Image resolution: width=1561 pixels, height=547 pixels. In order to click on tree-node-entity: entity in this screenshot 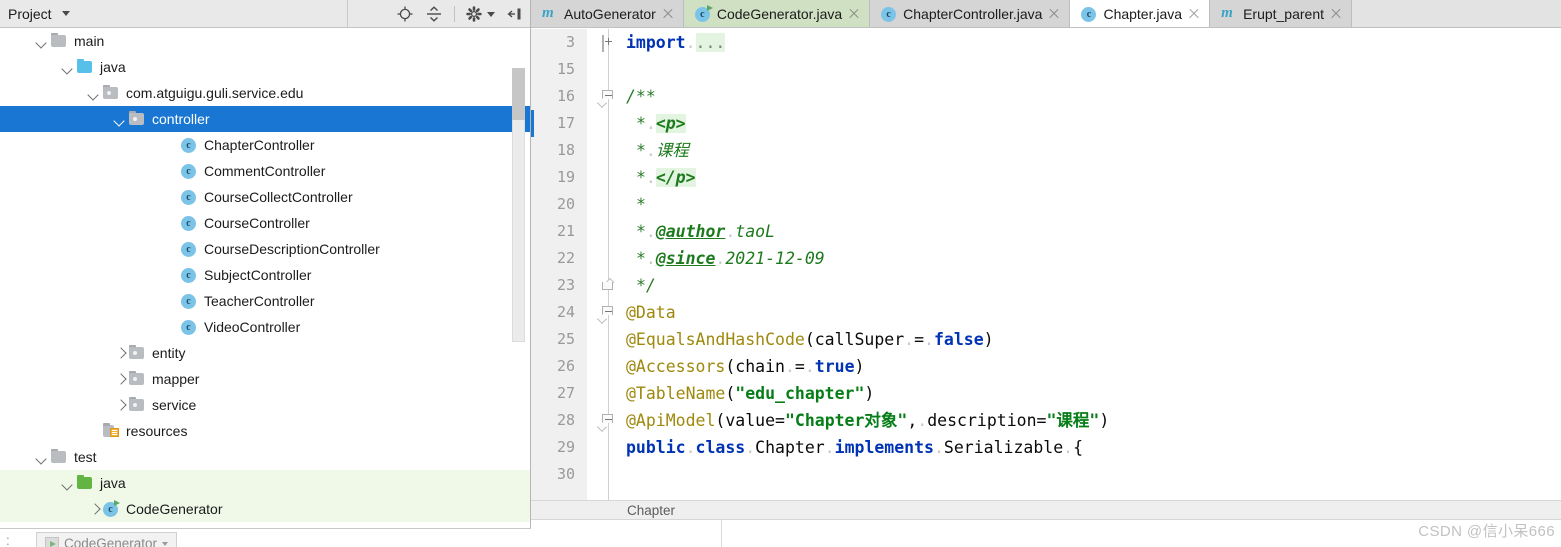, I will do `click(265, 353)`.